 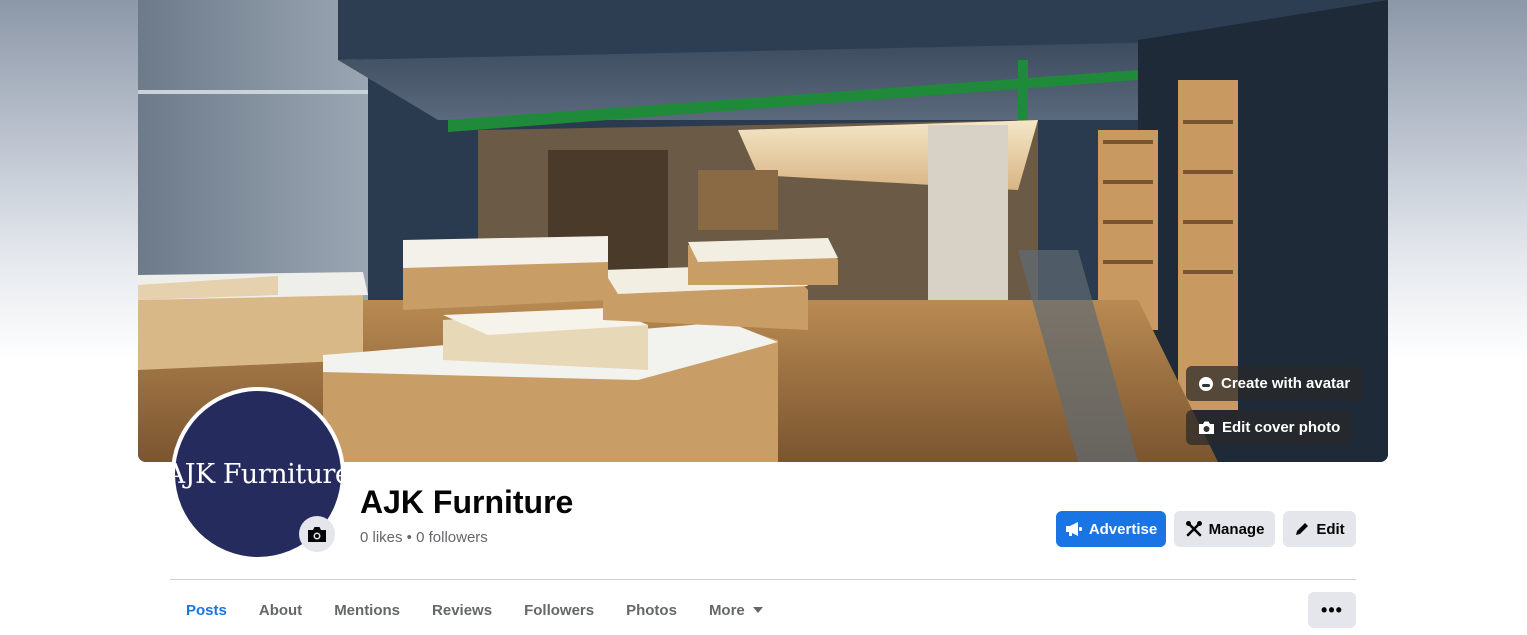 I want to click on more-dots-icon: •••, so click(x=1332, y=609).